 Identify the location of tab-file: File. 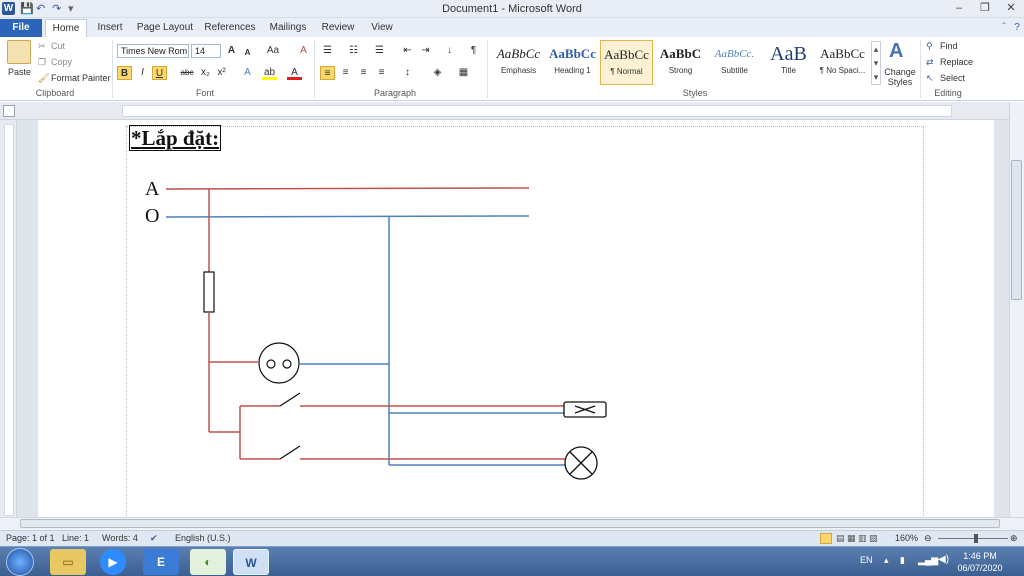
(21, 28).